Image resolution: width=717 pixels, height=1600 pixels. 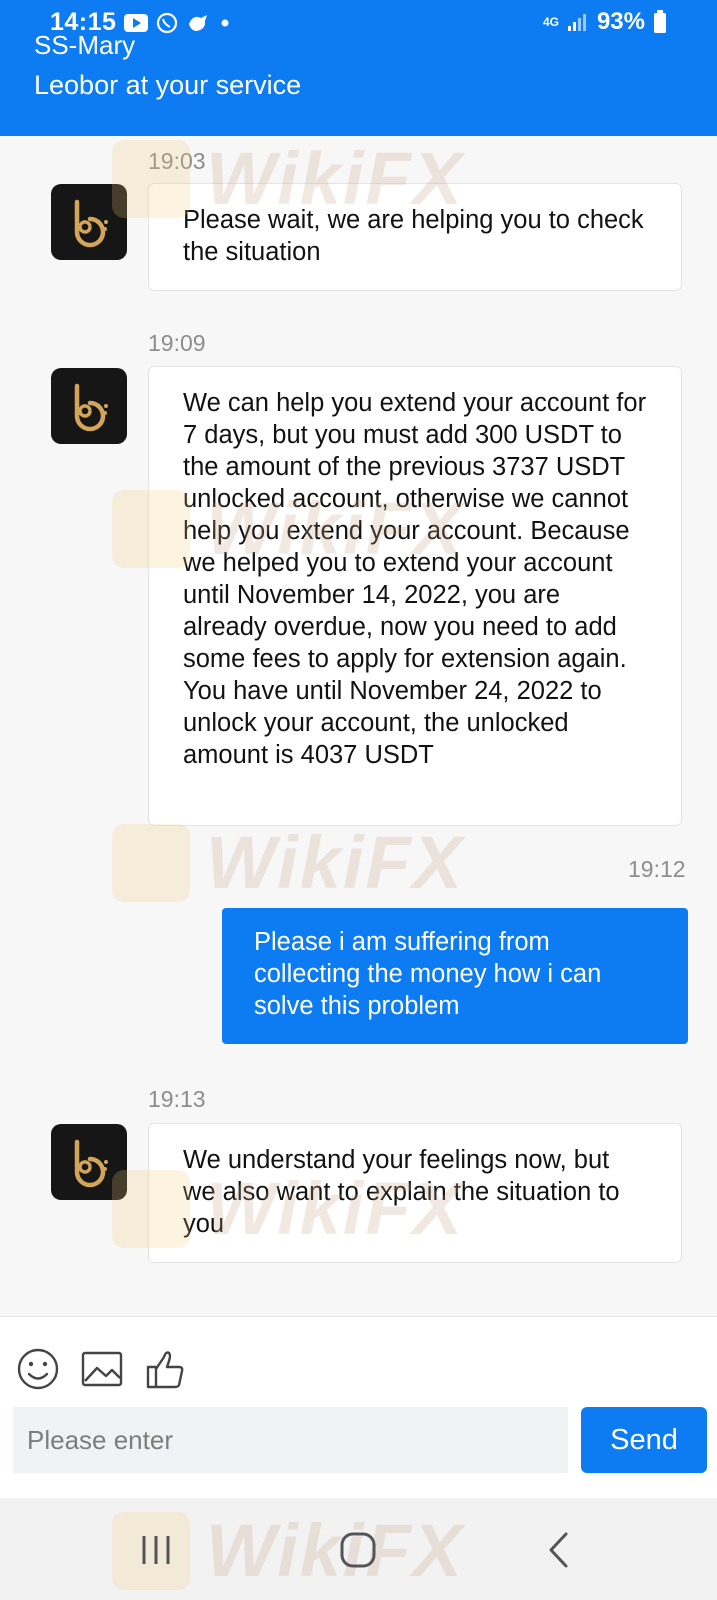 I want to click on battery-percent: 93%, so click(x=620, y=21).